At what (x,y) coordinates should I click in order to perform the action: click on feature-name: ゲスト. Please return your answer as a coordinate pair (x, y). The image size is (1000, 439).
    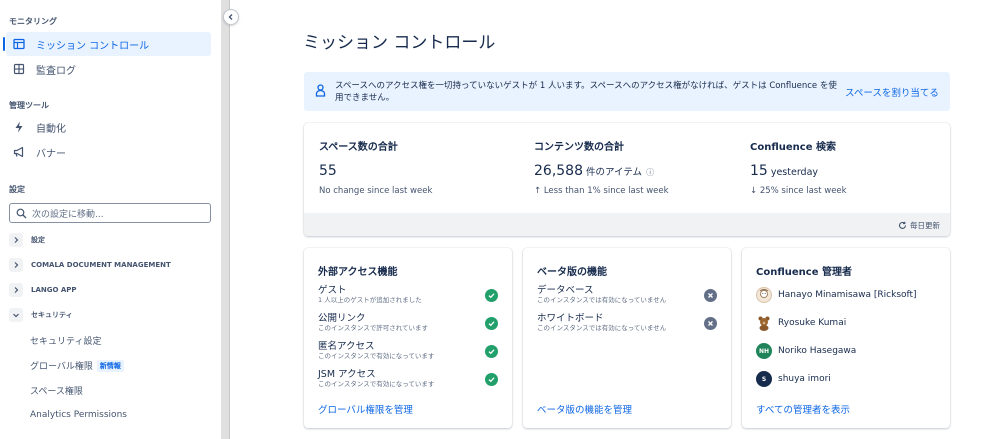
    Looking at the image, I should click on (332, 290).